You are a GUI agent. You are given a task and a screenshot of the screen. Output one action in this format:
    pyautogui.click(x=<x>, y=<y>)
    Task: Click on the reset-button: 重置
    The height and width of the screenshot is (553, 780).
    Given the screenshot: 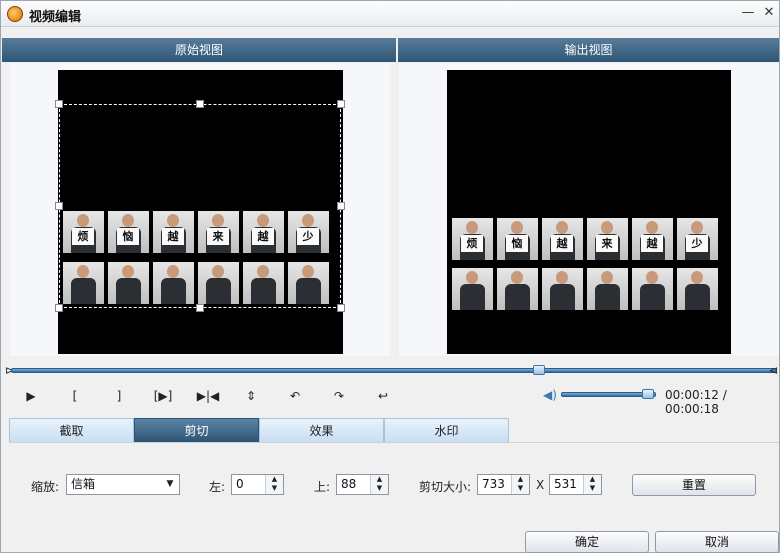 What is the action you would take?
    pyautogui.click(x=694, y=485)
    